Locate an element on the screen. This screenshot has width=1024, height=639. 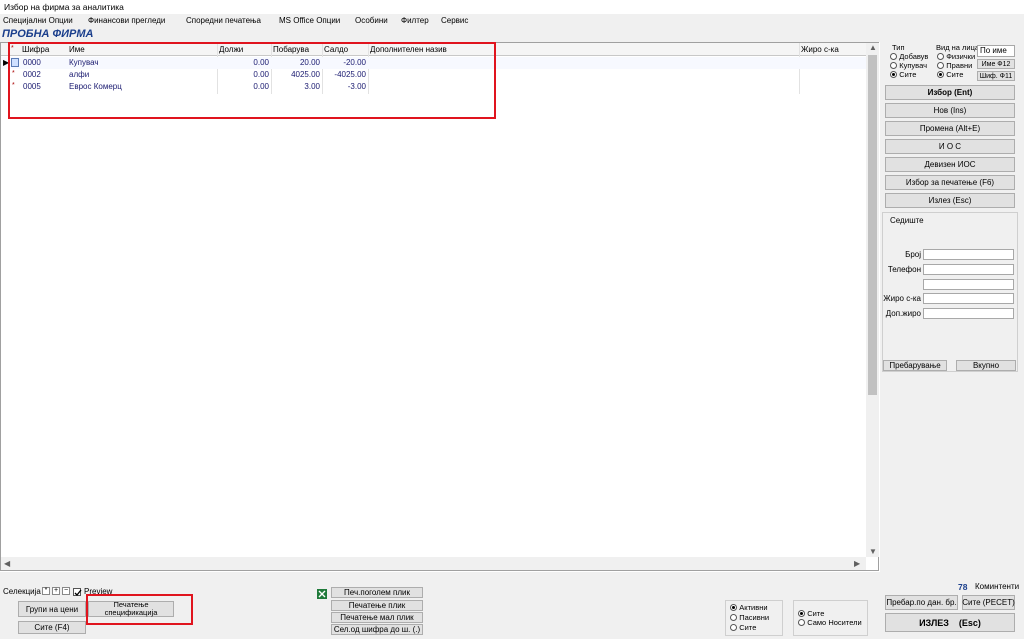
phone-label: Телефон is located at coordinates (904, 269).